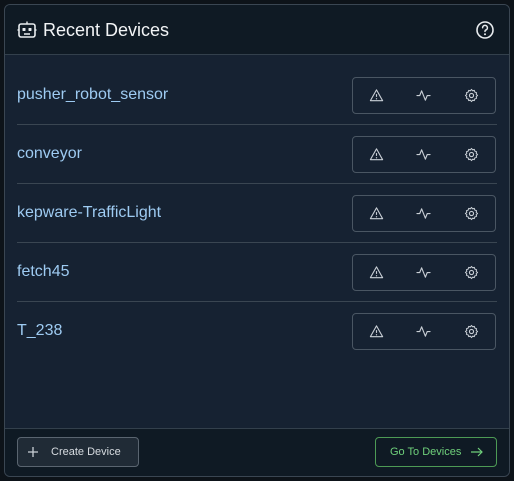  Describe the element at coordinates (106, 30) in the screenshot. I see `panel-title: Recent Devices` at that location.